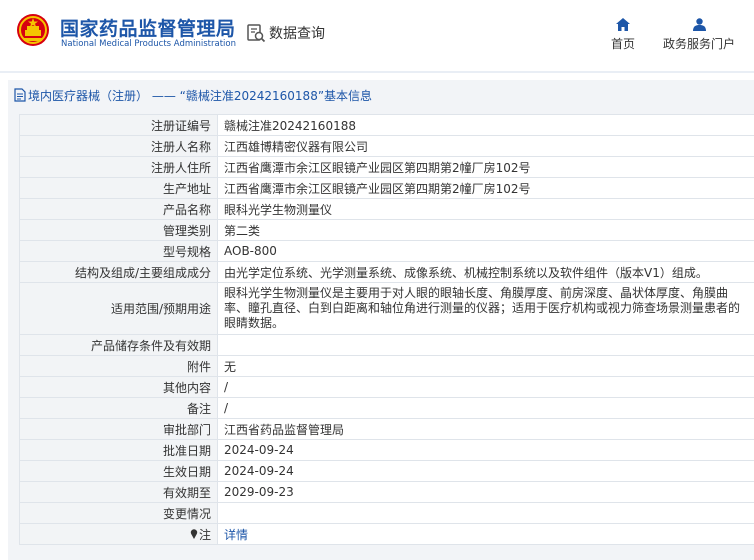 The width and height of the screenshot is (754, 560). I want to click on row-value: 第二类, so click(242, 230).